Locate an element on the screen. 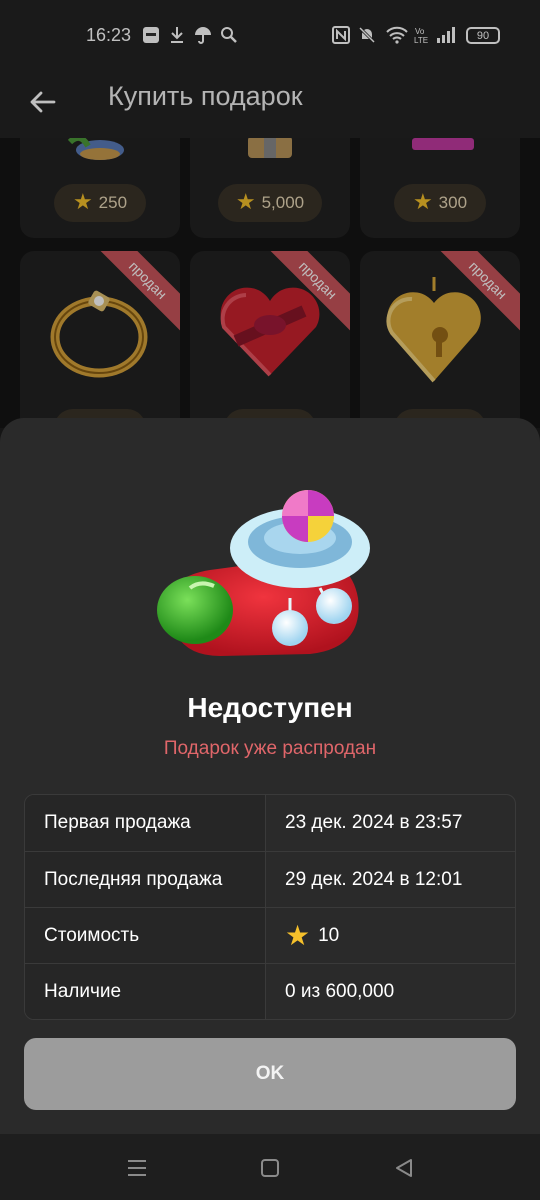  search-icon is located at coordinates (229, 35).